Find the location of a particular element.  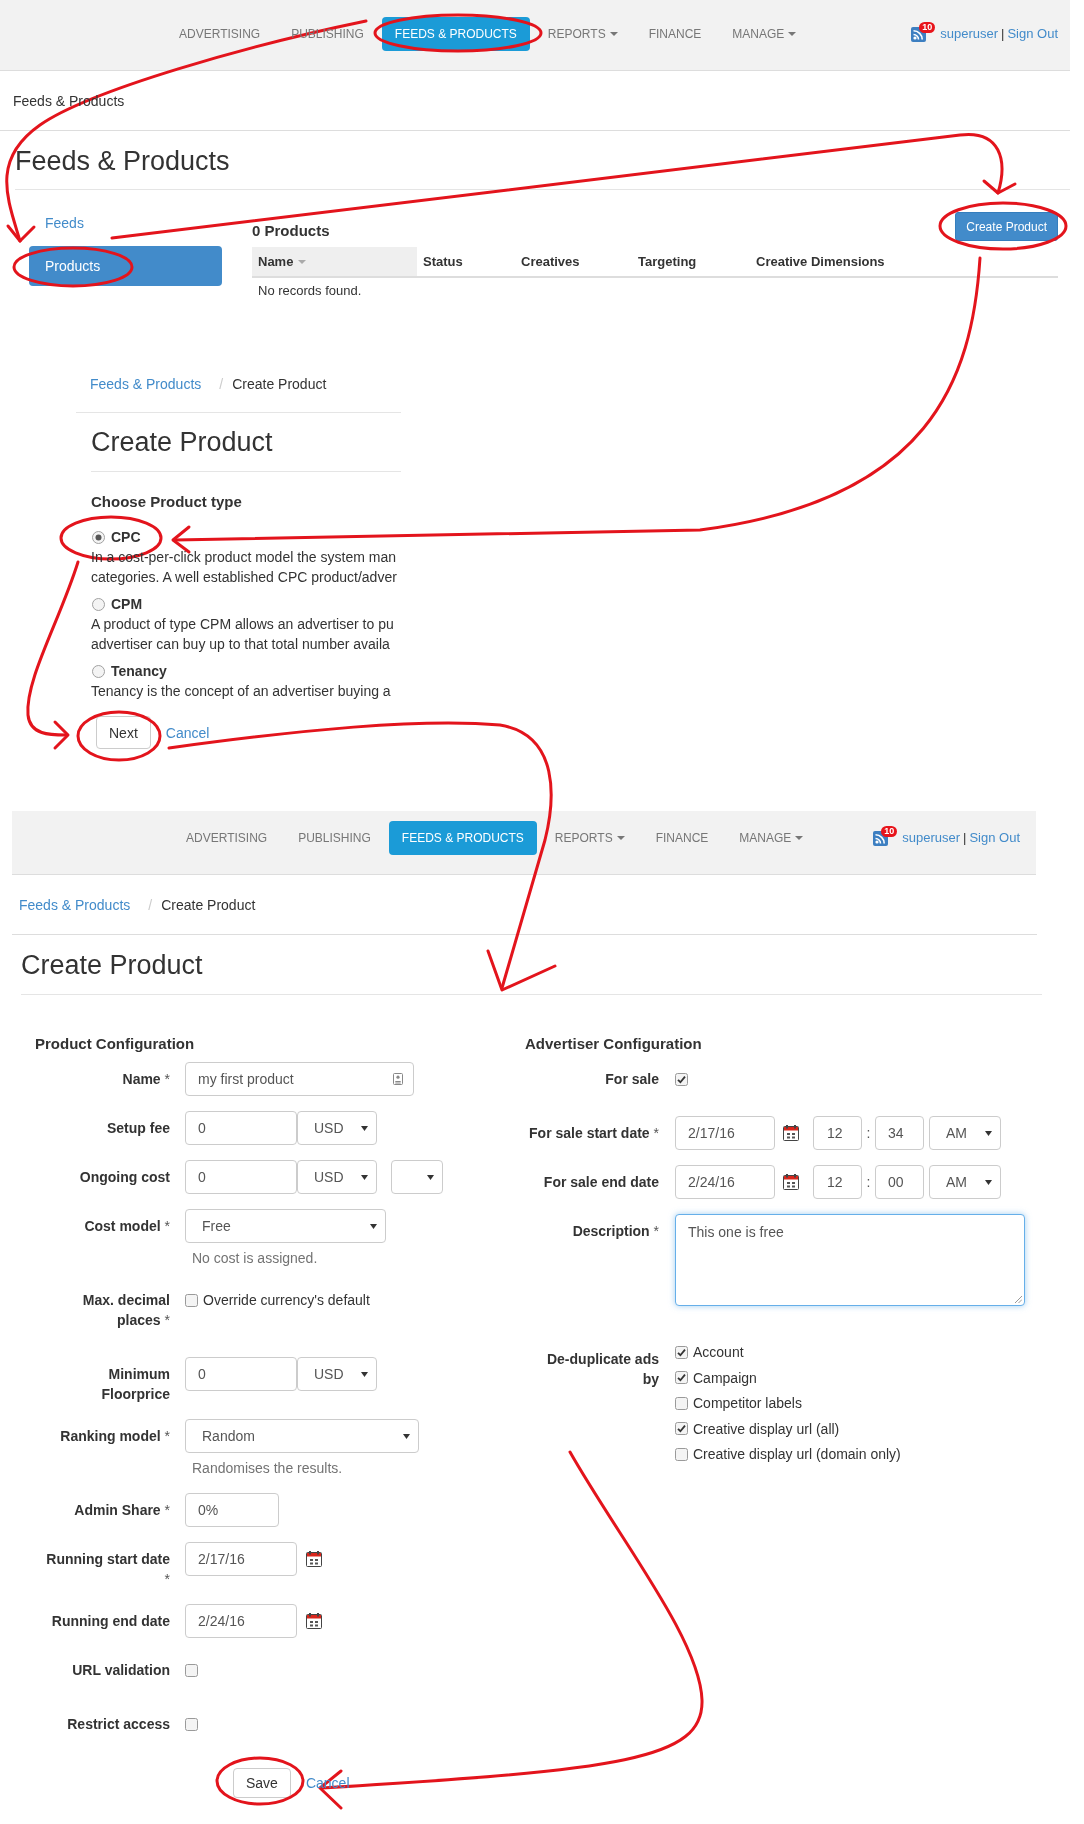

resize-grip-icon is located at coordinates (1018, 1299).